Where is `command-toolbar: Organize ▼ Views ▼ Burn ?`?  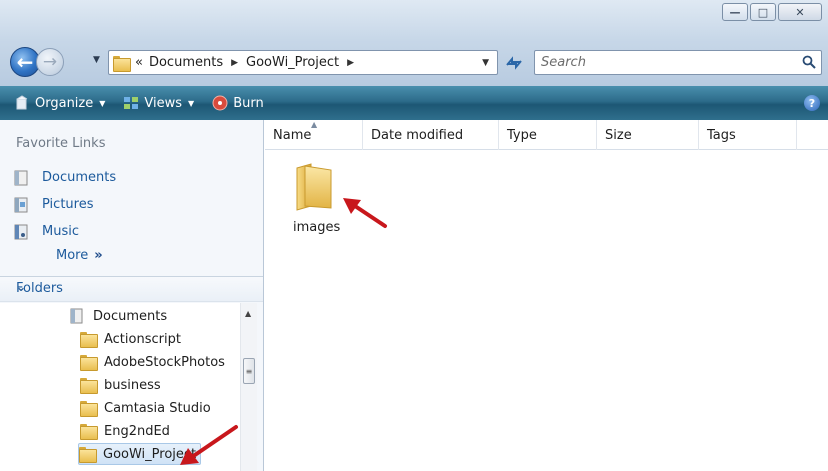
command-toolbar: Organize ▼ Views ▼ Burn ? is located at coordinates (414, 103).